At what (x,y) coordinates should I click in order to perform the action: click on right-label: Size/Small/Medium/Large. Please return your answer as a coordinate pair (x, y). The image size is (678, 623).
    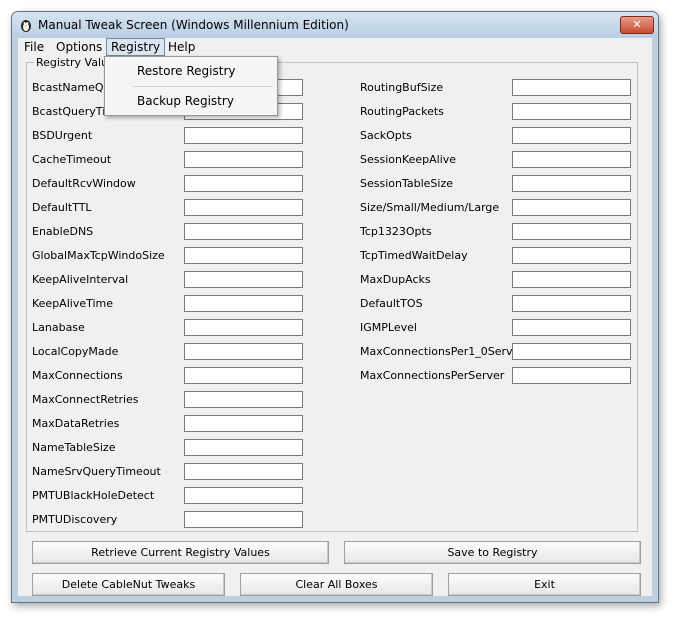
    Looking at the image, I should click on (430, 207).